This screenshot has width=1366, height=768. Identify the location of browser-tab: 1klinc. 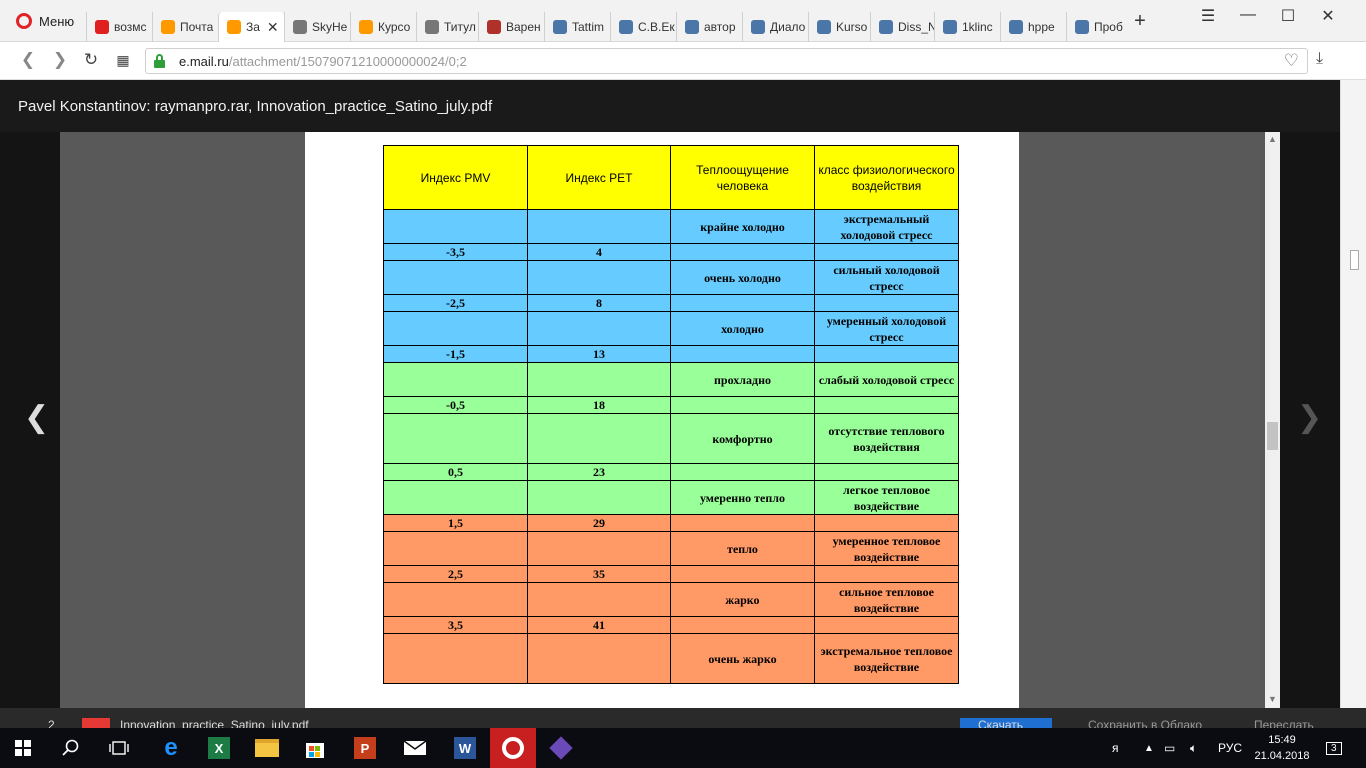
(967, 27).